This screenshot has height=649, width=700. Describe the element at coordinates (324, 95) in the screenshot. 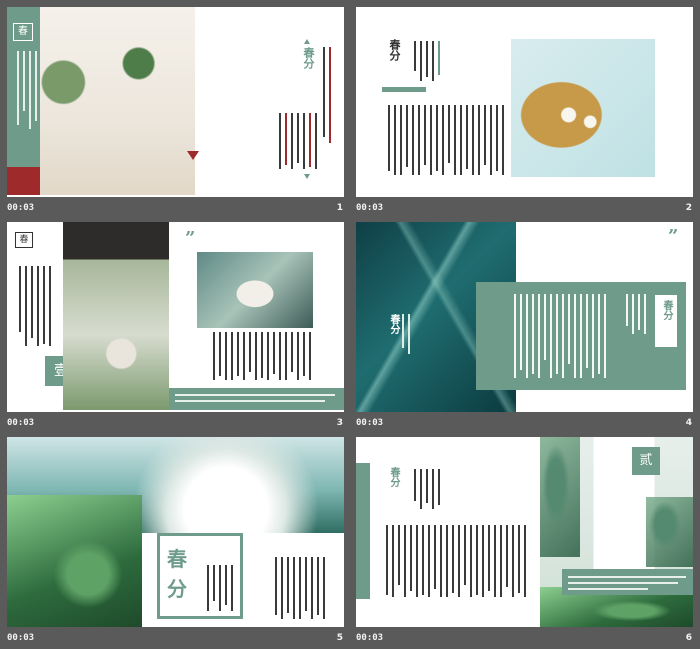

I see `vertical-side-note` at that location.